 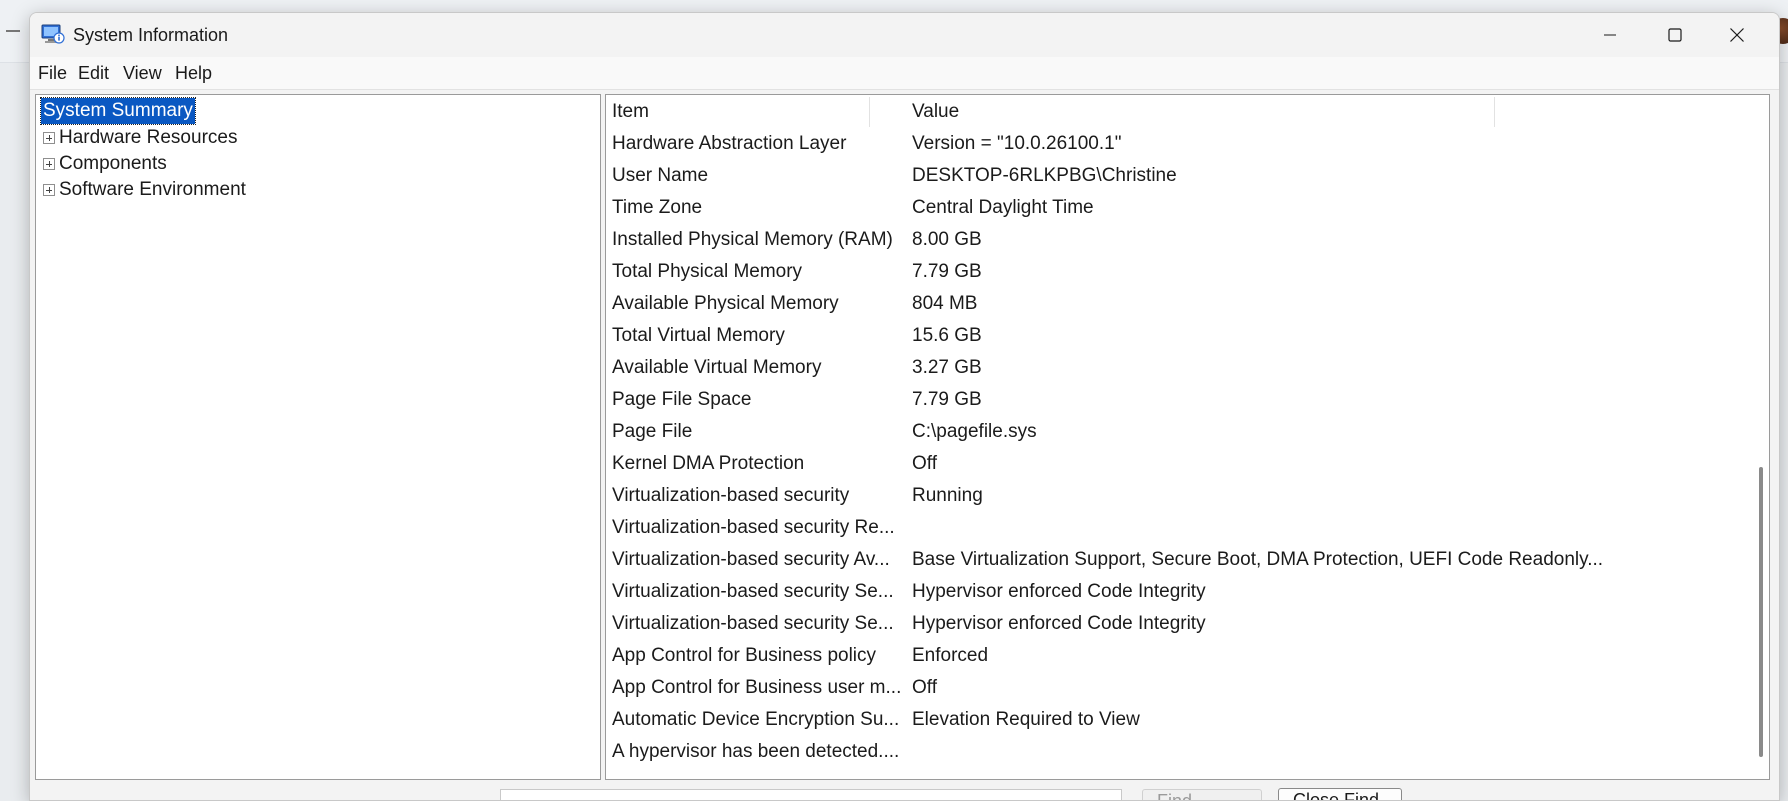 What do you see at coordinates (660, 175) in the screenshot?
I see `row-item-cell: User Name` at bounding box center [660, 175].